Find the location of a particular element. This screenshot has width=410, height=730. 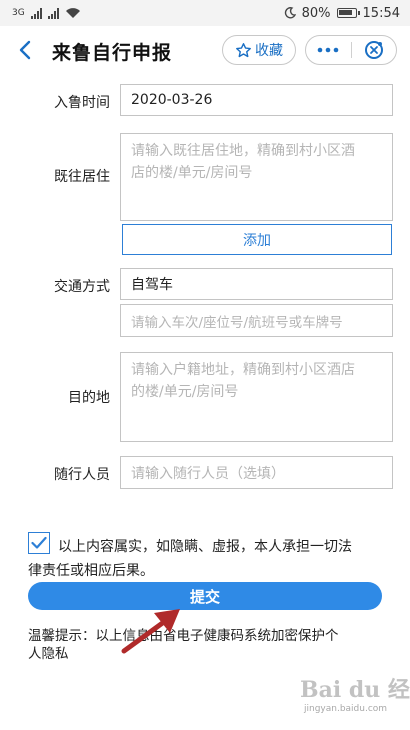

signal-icon is located at coordinates (36, 13).